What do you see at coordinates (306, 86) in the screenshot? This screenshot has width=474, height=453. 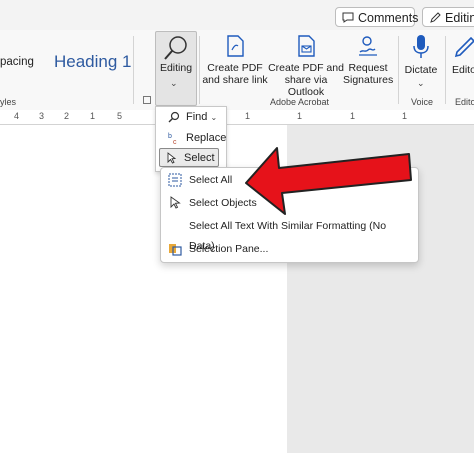 I see `create-pdf-outlook-line2: share via Outlook` at bounding box center [306, 86].